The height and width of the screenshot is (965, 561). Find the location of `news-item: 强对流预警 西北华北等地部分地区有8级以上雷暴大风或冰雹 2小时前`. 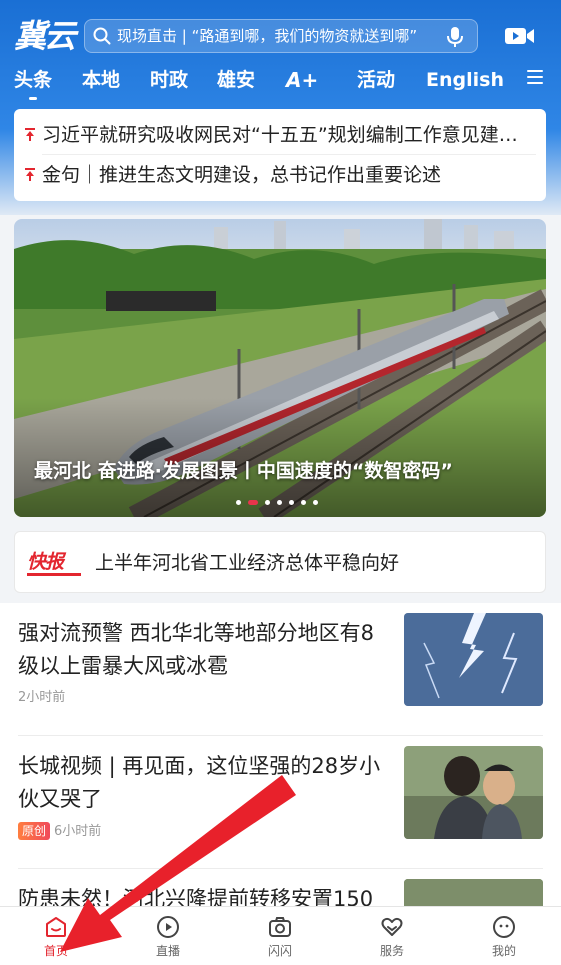

news-item: 强对流预警 西北华北等地部分地区有8级以上雷暴大风或冰雹 2小时前 is located at coordinates (280, 669).